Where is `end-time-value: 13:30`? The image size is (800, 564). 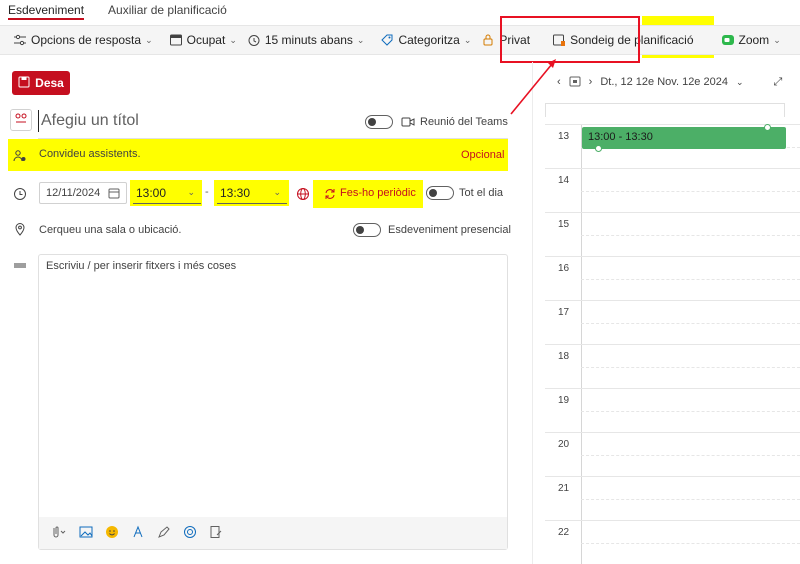
end-time-value: 13:30 is located at coordinates (235, 193).